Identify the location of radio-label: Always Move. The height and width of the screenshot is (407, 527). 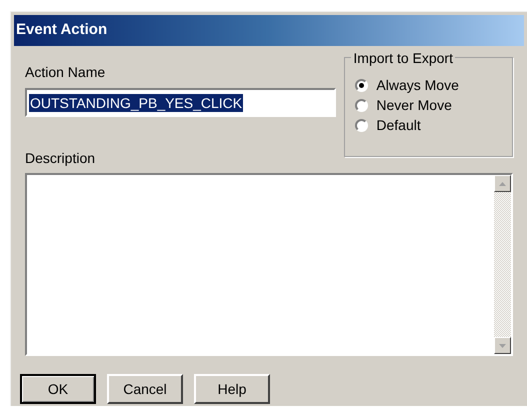
(417, 85).